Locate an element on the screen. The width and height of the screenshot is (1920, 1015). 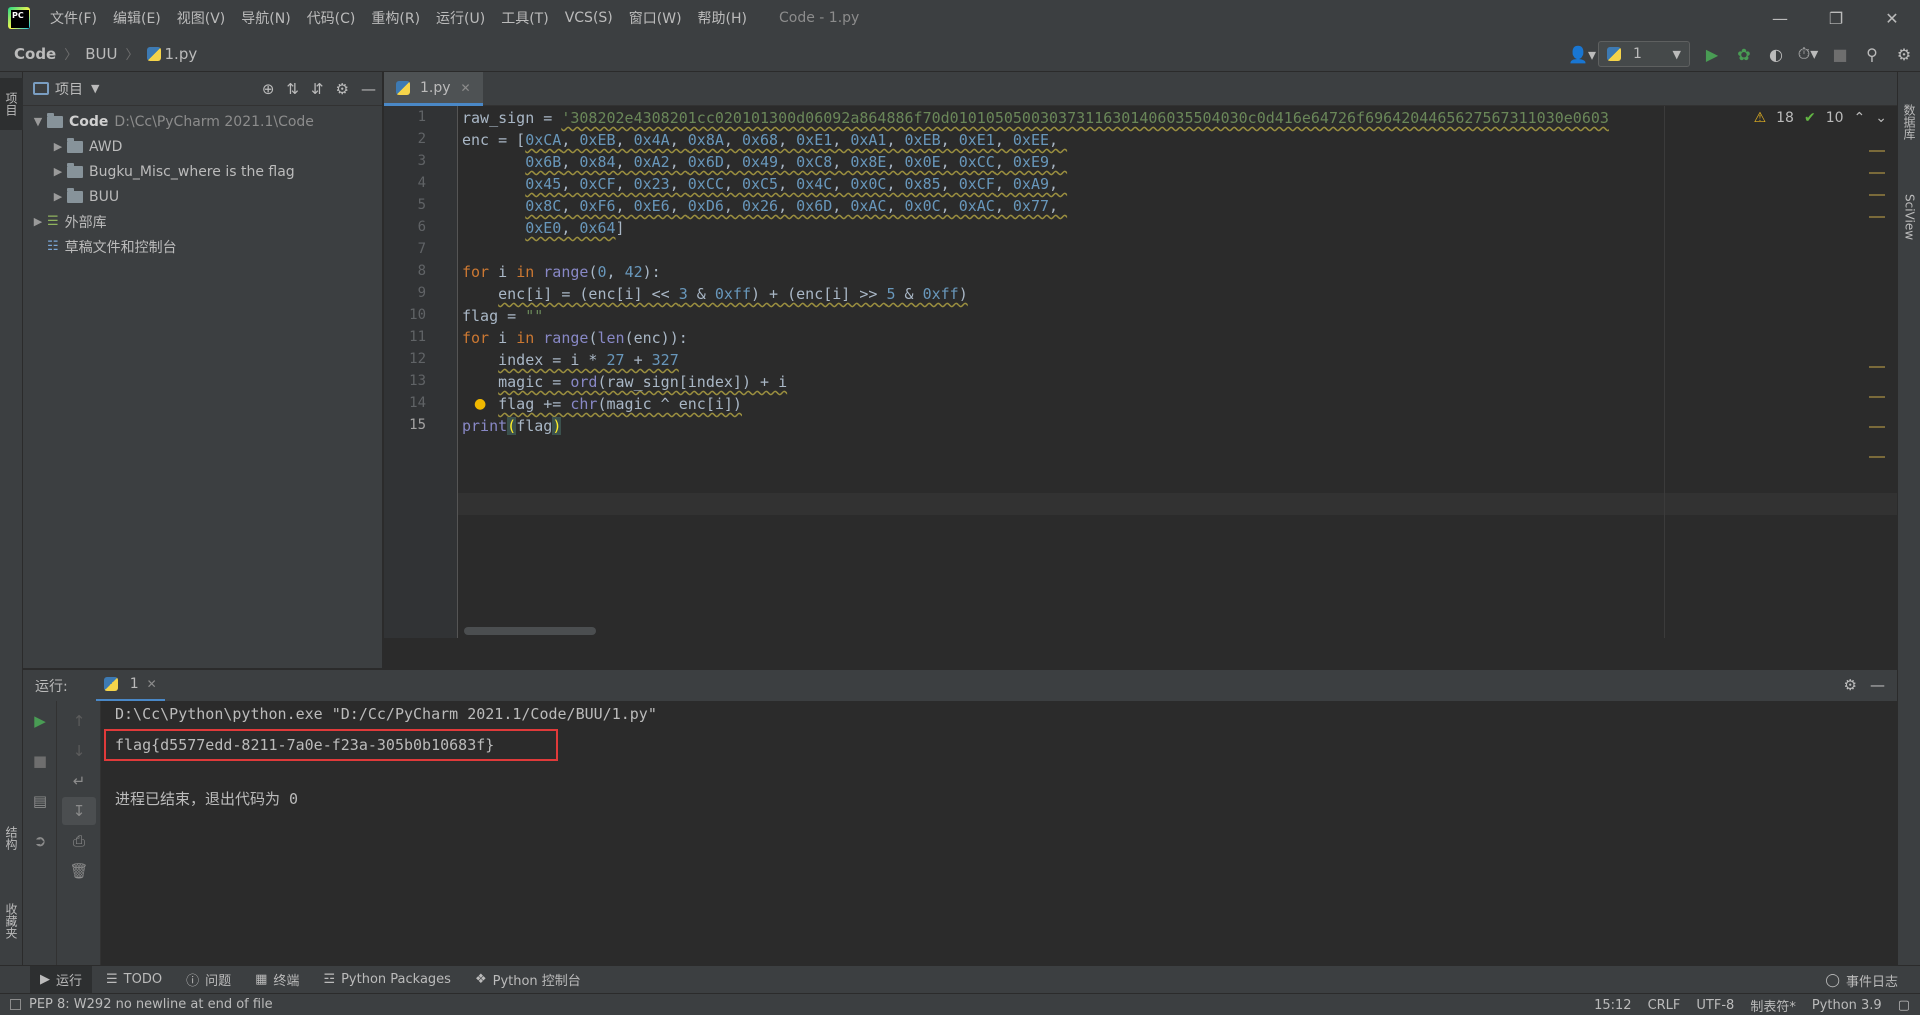
status-indent: 制表符* is located at coordinates (1773, 1005).